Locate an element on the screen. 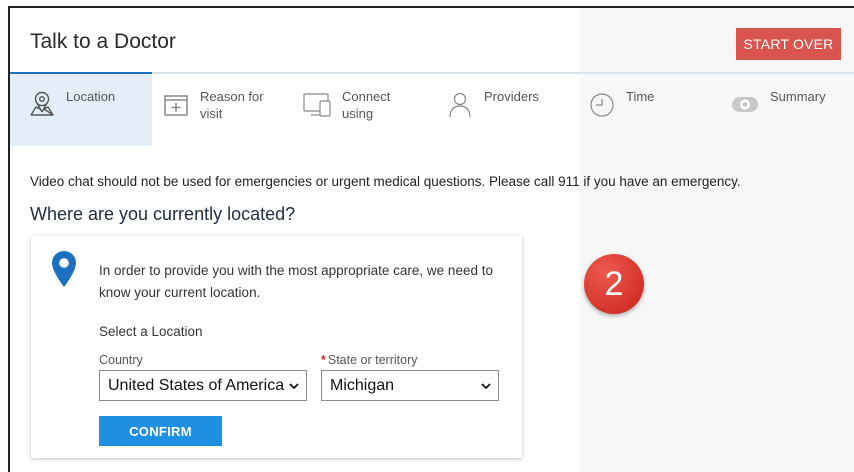 This screenshot has height=472, width=854. country-label: Country is located at coordinates (121, 360).